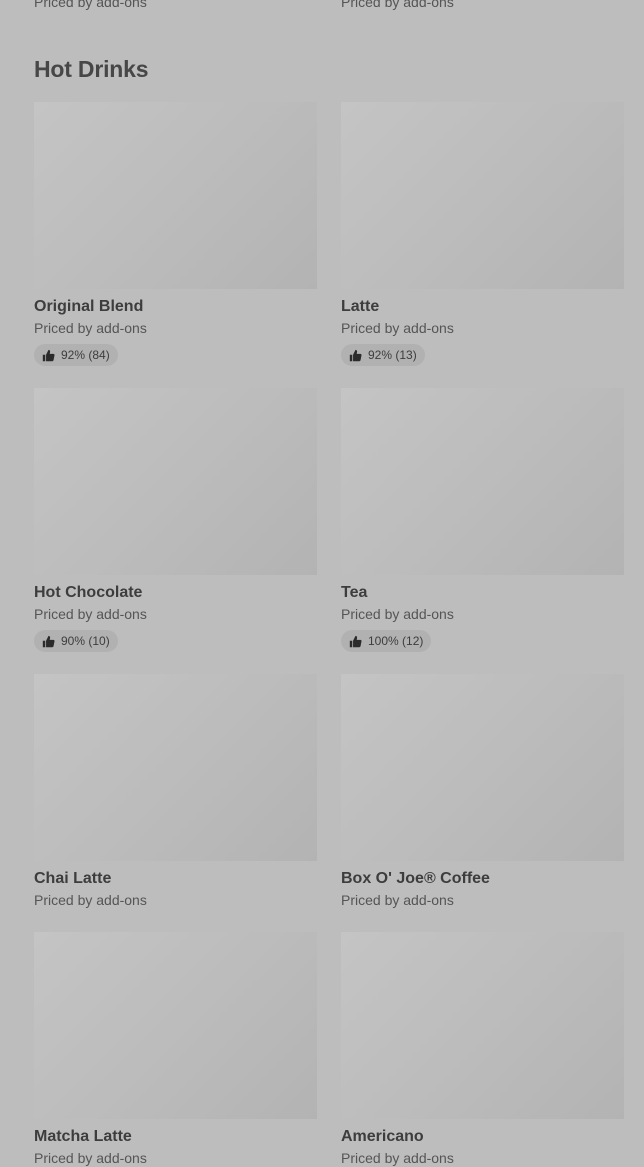  Describe the element at coordinates (73, 878) in the screenshot. I see `item-name: Chai Latte` at that location.